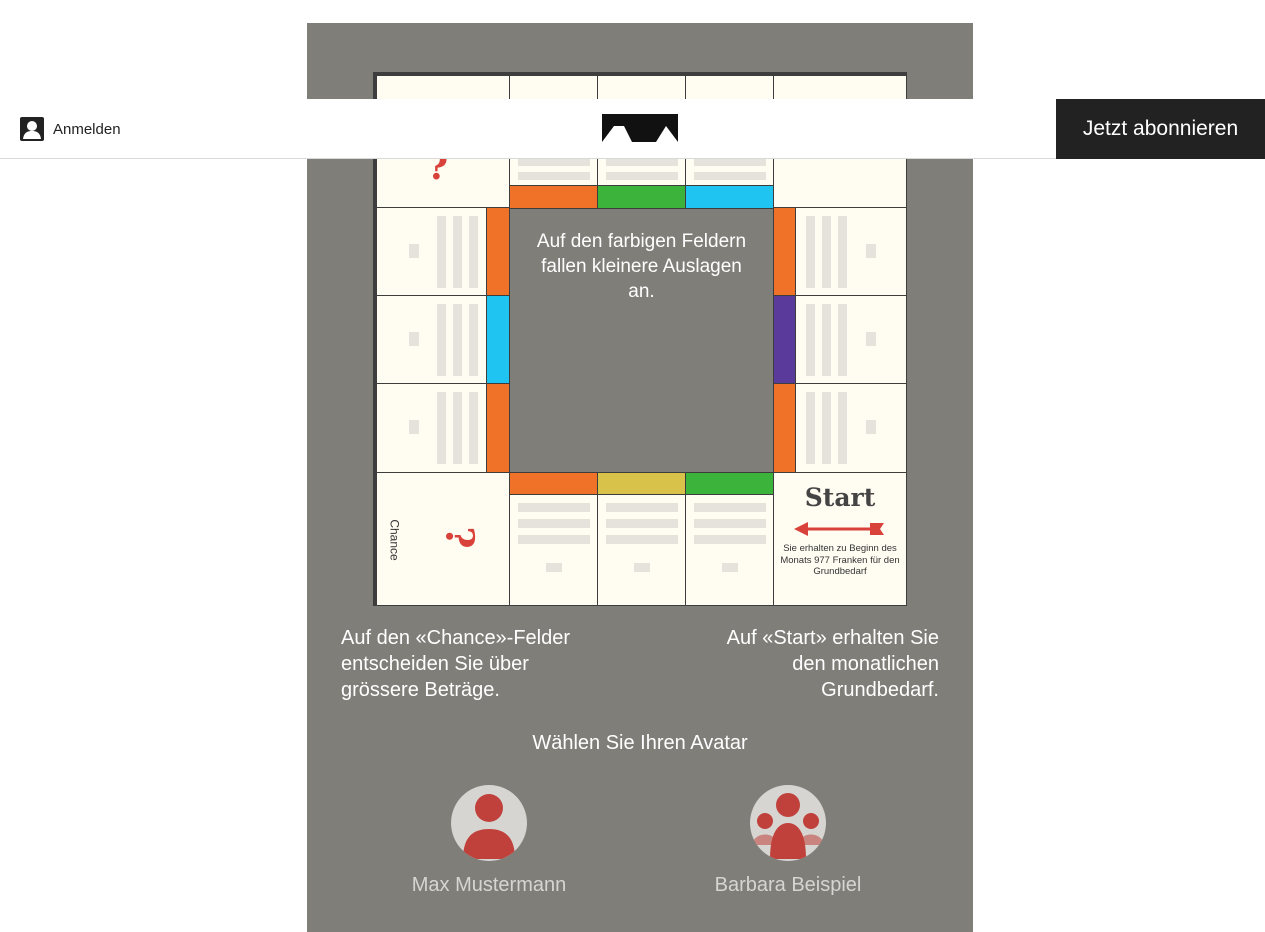 This screenshot has width=1265, height=932. What do you see at coordinates (788, 823) in the screenshot?
I see `family-icon` at bounding box center [788, 823].